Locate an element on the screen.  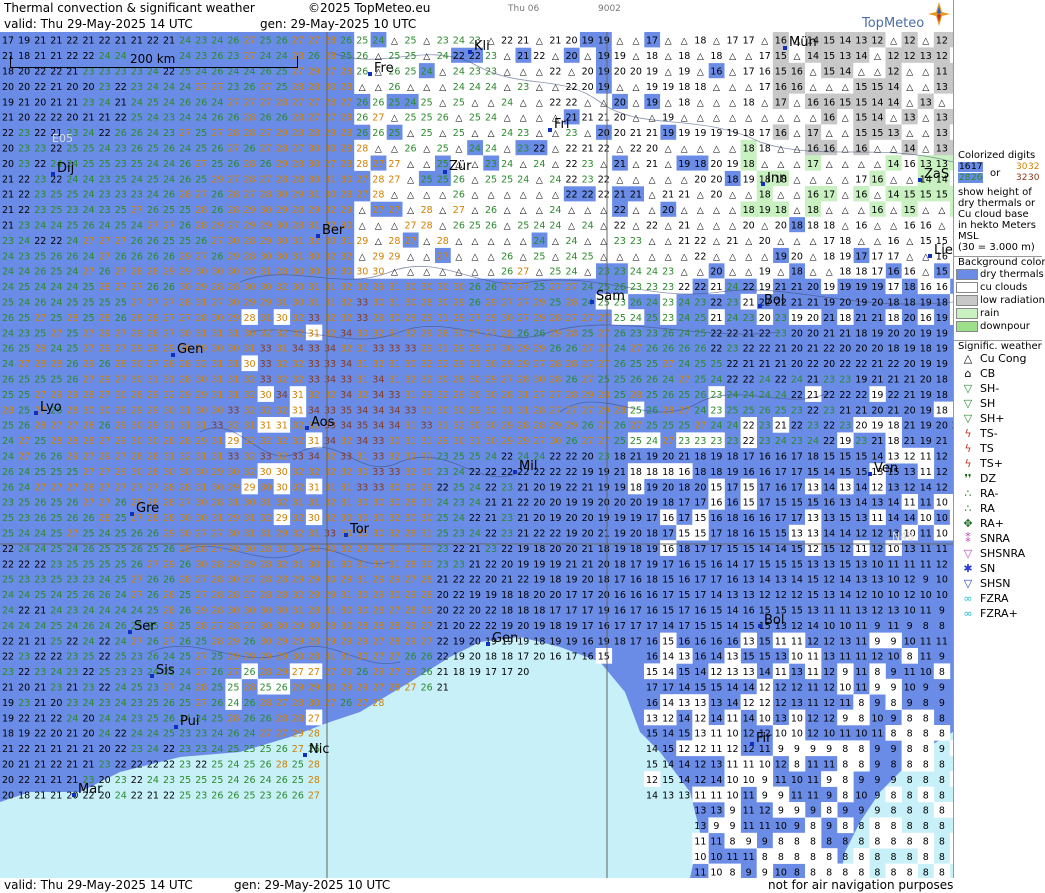
logo-text: TopMeteo is located at coordinates (893, 23).